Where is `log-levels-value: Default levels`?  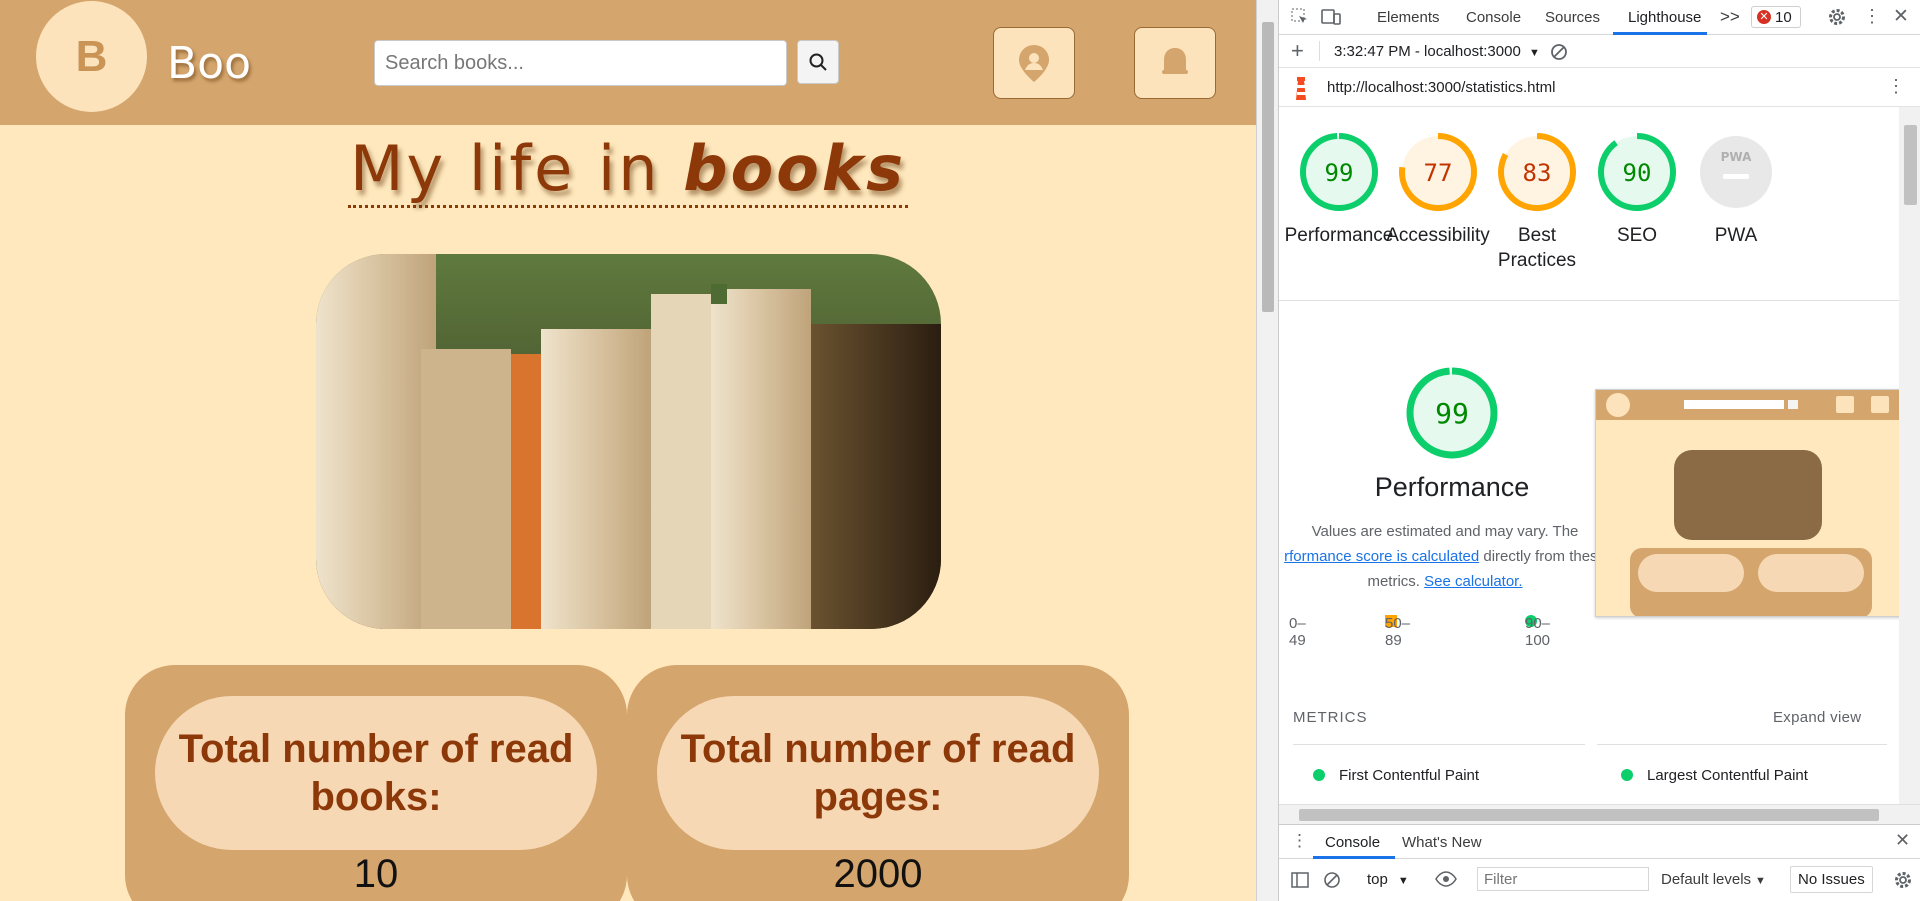 log-levels-value: Default levels is located at coordinates (1706, 879).